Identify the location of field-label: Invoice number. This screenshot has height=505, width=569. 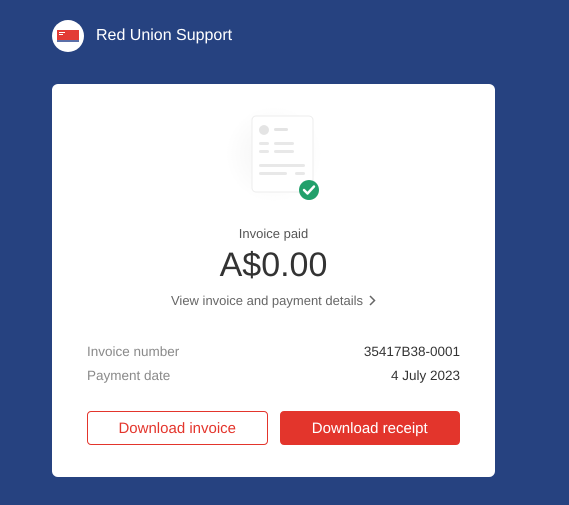
(133, 351).